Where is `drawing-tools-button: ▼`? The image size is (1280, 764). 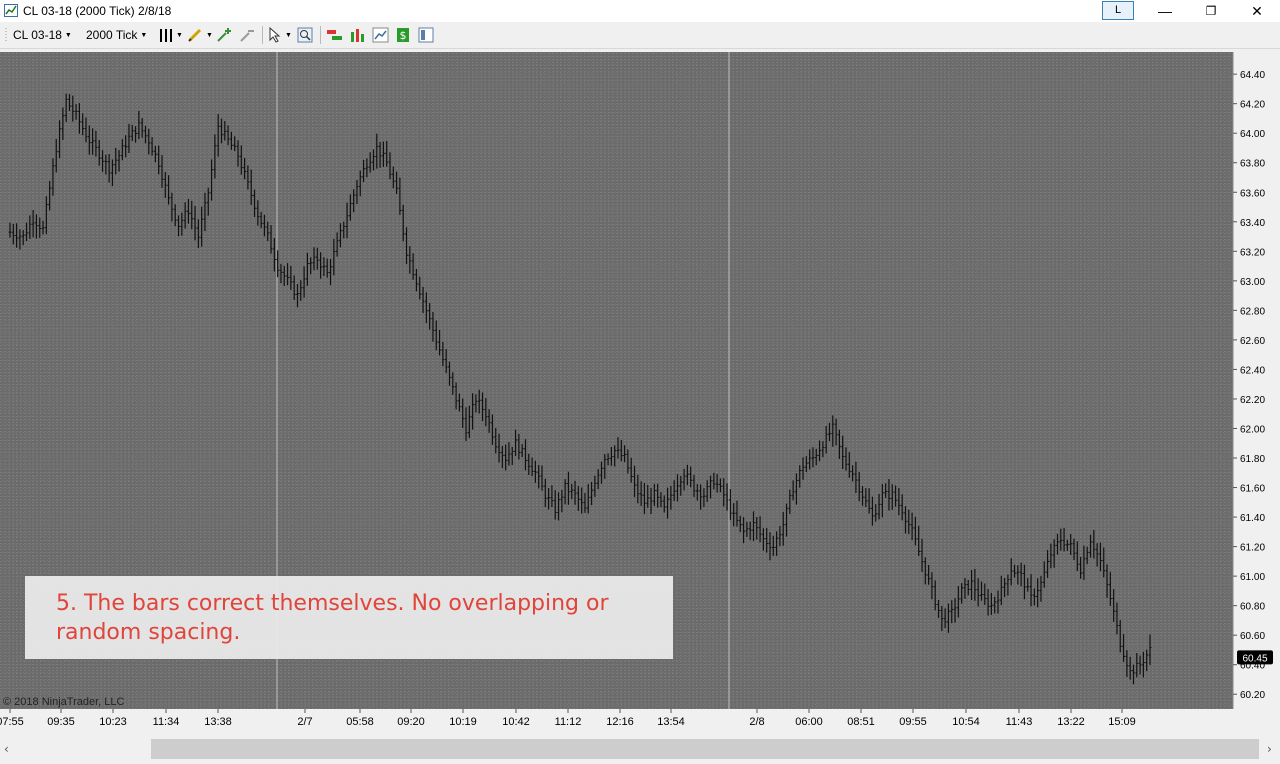 drawing-tools-button: ▼ is located at coordinates (200, 35).